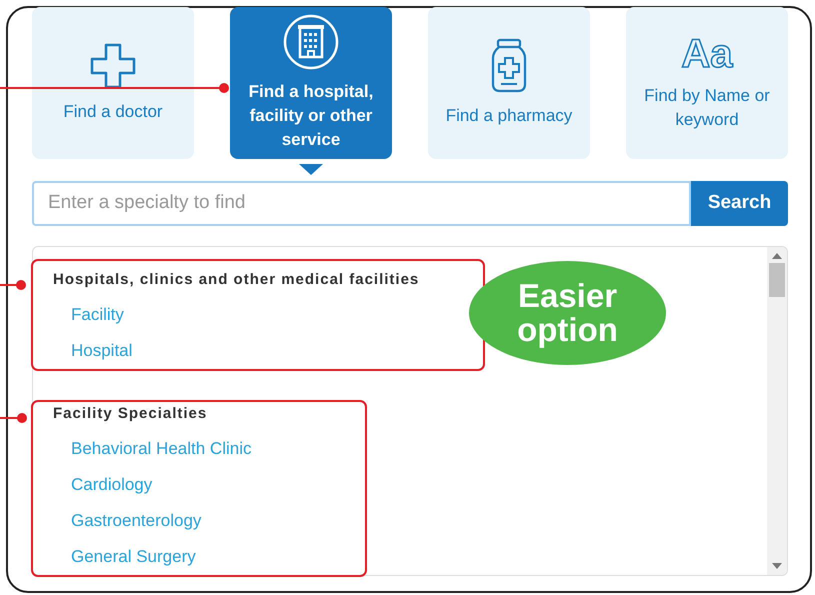 The width and height of the screenshot is (815, 595). Describe the element at coordinates (361, 203) in the screenshot. I see `search-field: Enter a specialty to find` at that location.